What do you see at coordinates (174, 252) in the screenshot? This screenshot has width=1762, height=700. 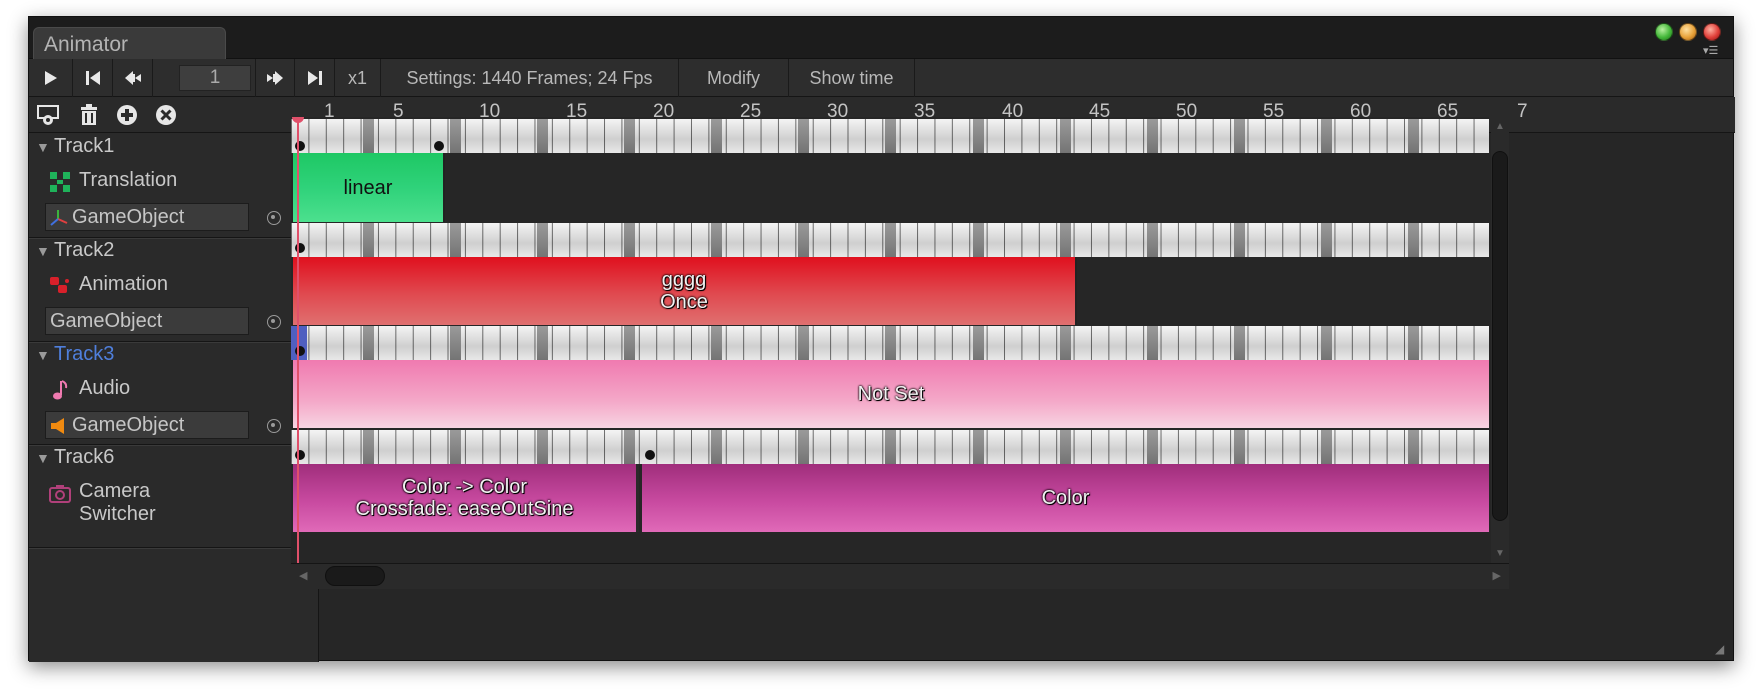 I see `track-header-track2: ▼ Track2` at bounding box center [174, 252].